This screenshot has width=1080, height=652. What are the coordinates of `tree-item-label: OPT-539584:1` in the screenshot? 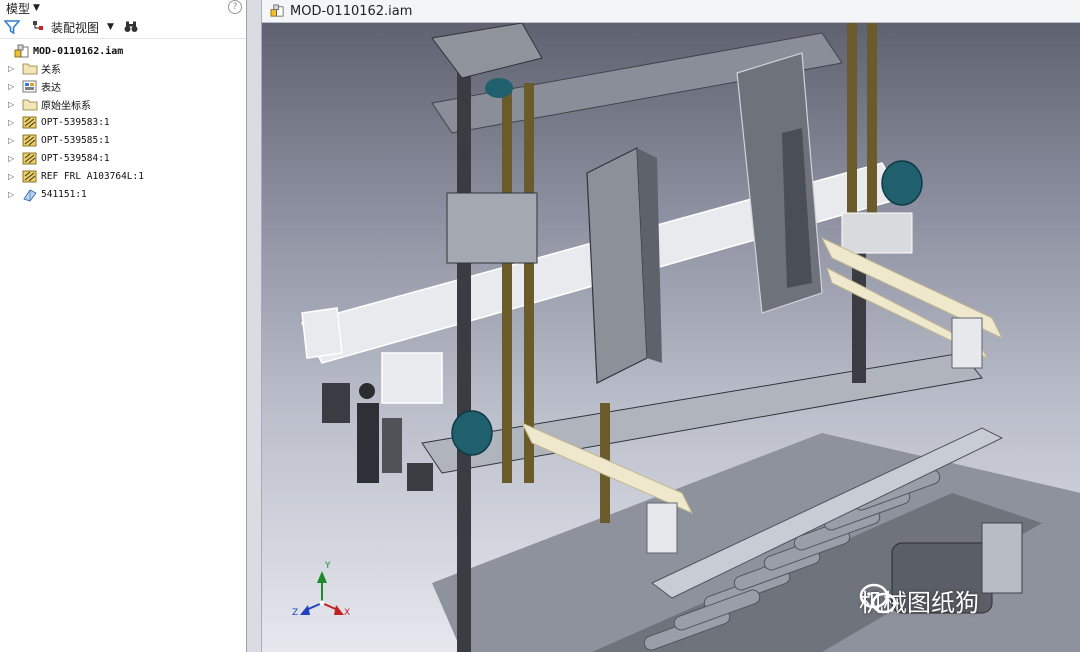 It's located at (75, 158).